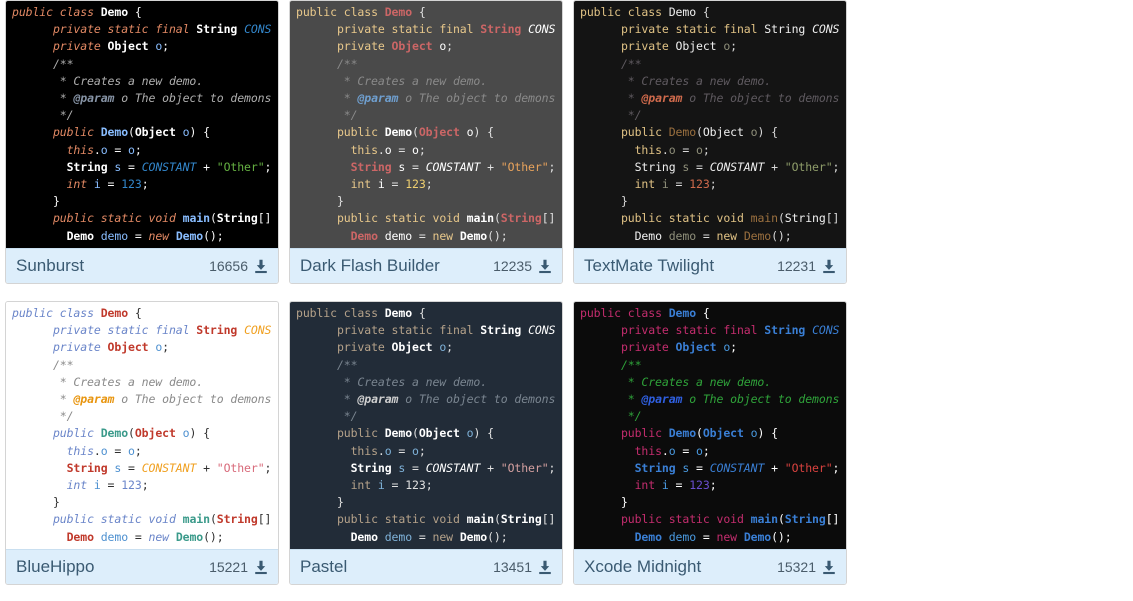  Describe the element at coordinates (631, 63) in the screenshot. I see `code-token-comment: /**` at that location.